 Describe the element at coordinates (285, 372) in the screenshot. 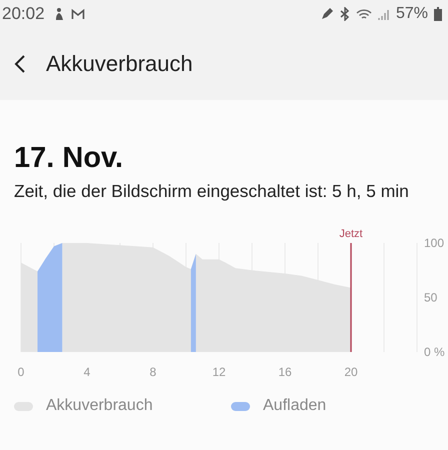

I see `x-axis-label: 16` at that location.